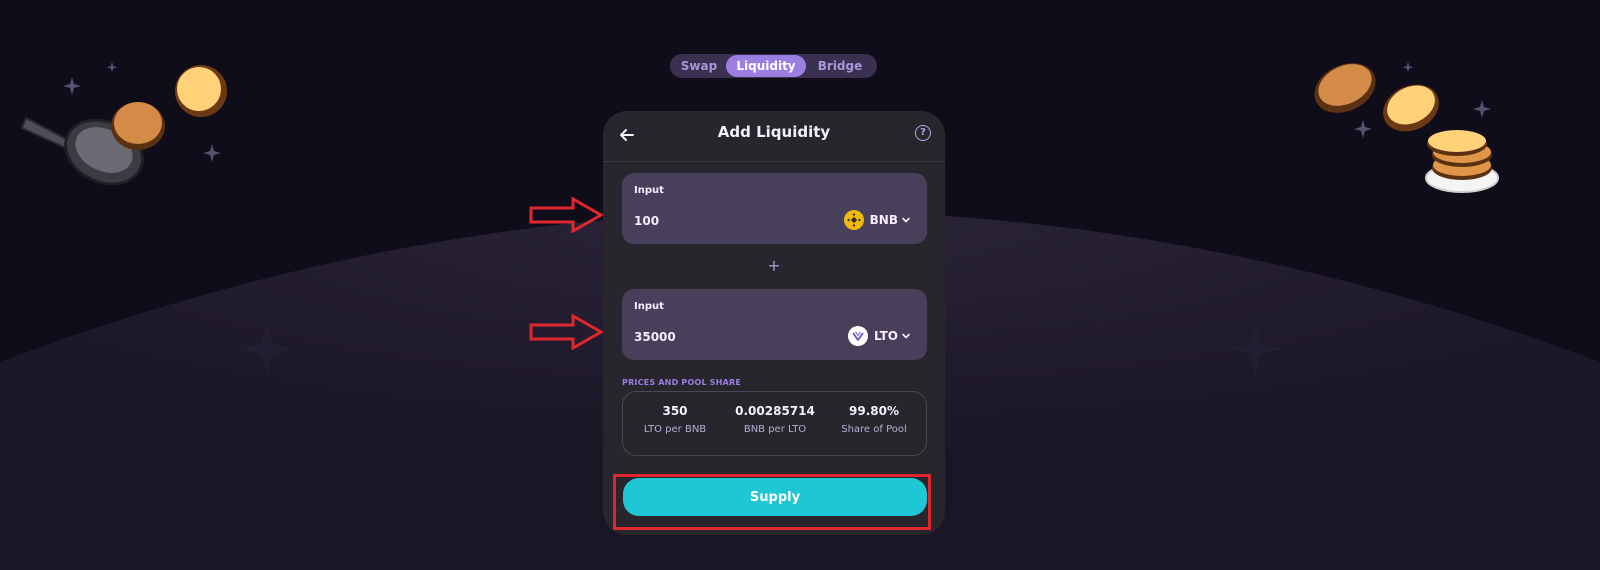 Image resolution: width=1600 pixels, height=570 pixels. Describe the element at coordinates (857, 336) in the screenshot. I see `lto-coin-icon` at that location.